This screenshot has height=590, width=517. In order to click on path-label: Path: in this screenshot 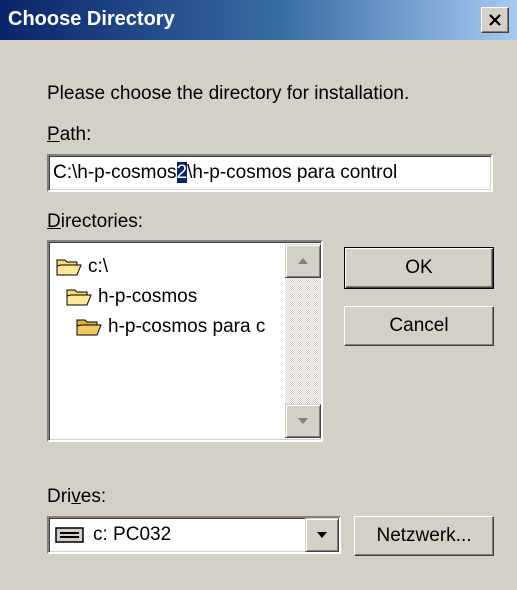, I will do `click(69, 134)`.